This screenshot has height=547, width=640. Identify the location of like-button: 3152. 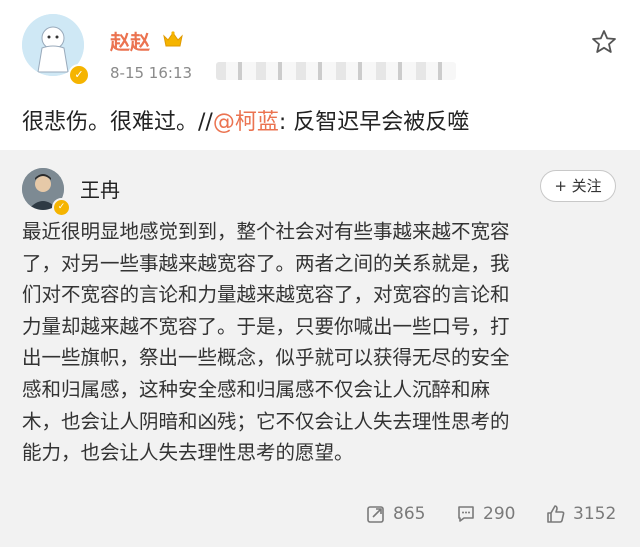
(581, 514).